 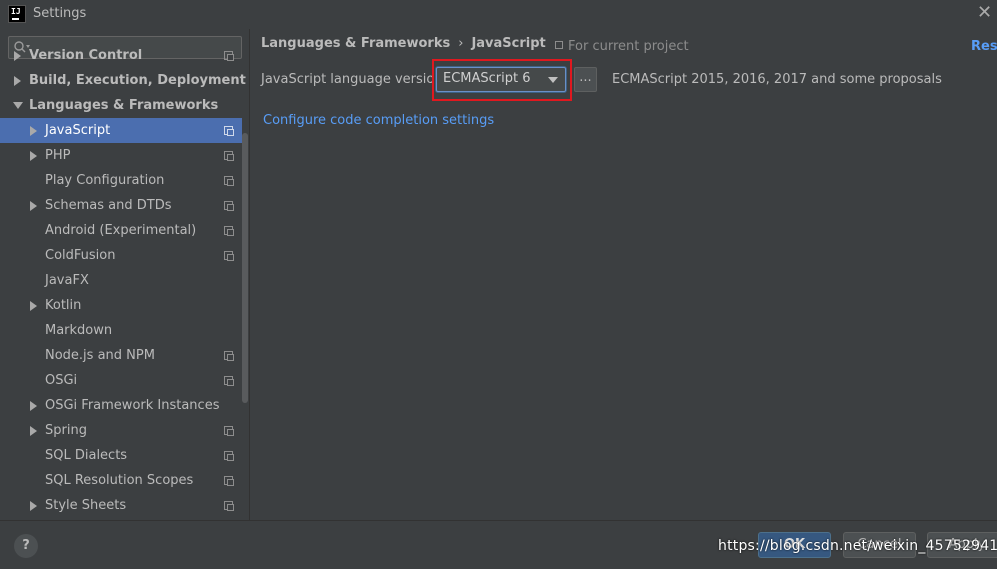 I want to click on sidebar-item: Play Configuration, so click(x=121, y=180).